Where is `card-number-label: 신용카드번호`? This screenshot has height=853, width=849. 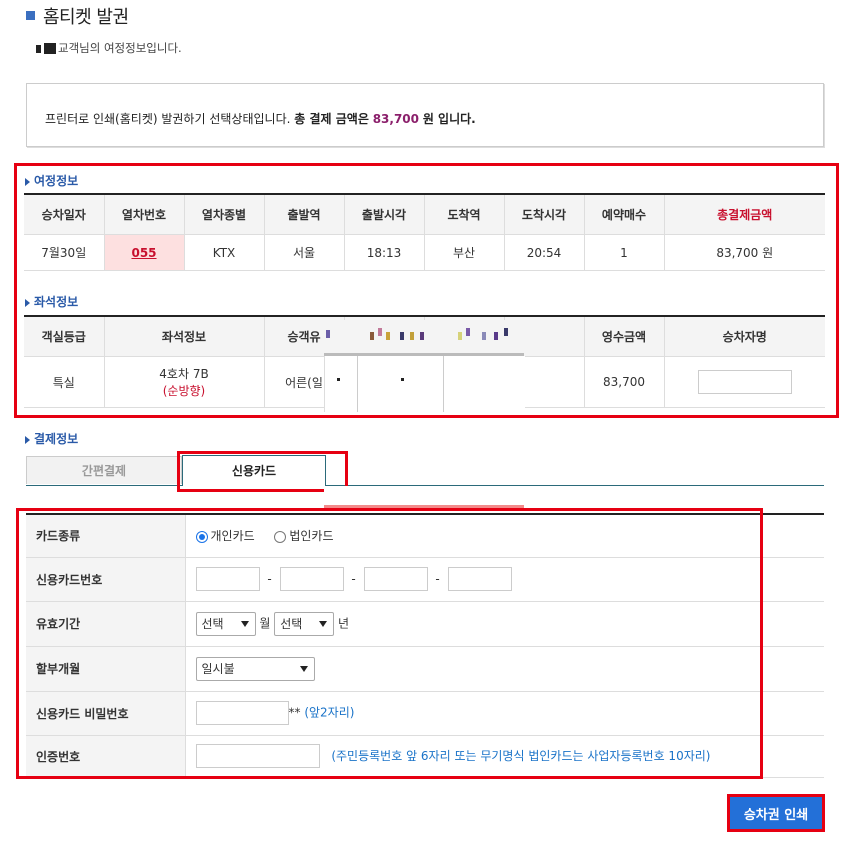
card-number-label: 신용카드번호 is located at coordinates (106, 579).